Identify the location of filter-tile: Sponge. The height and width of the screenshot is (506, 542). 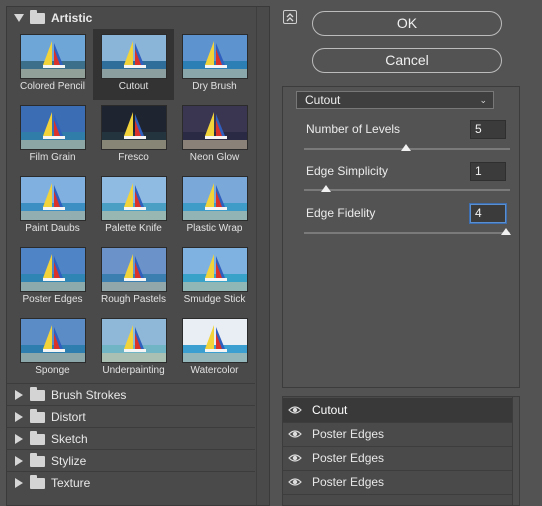
(52, 348).